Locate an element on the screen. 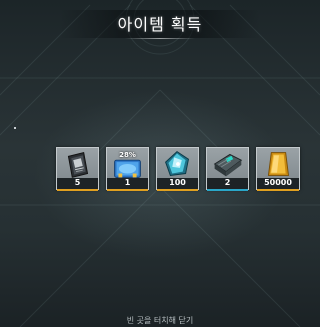 Image resolution: width=320 pixels, height=327 pixels. crate-badge-label: 28% is located at coordinates (127, 155).